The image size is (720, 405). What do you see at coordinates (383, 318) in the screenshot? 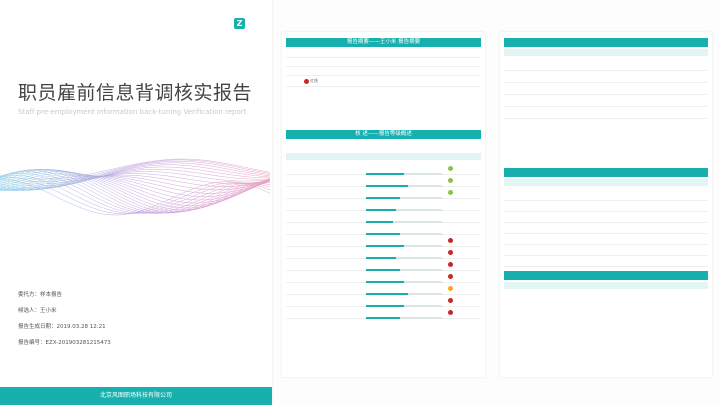
I see `summary-progress-fill` at bounding box center [383, 318].